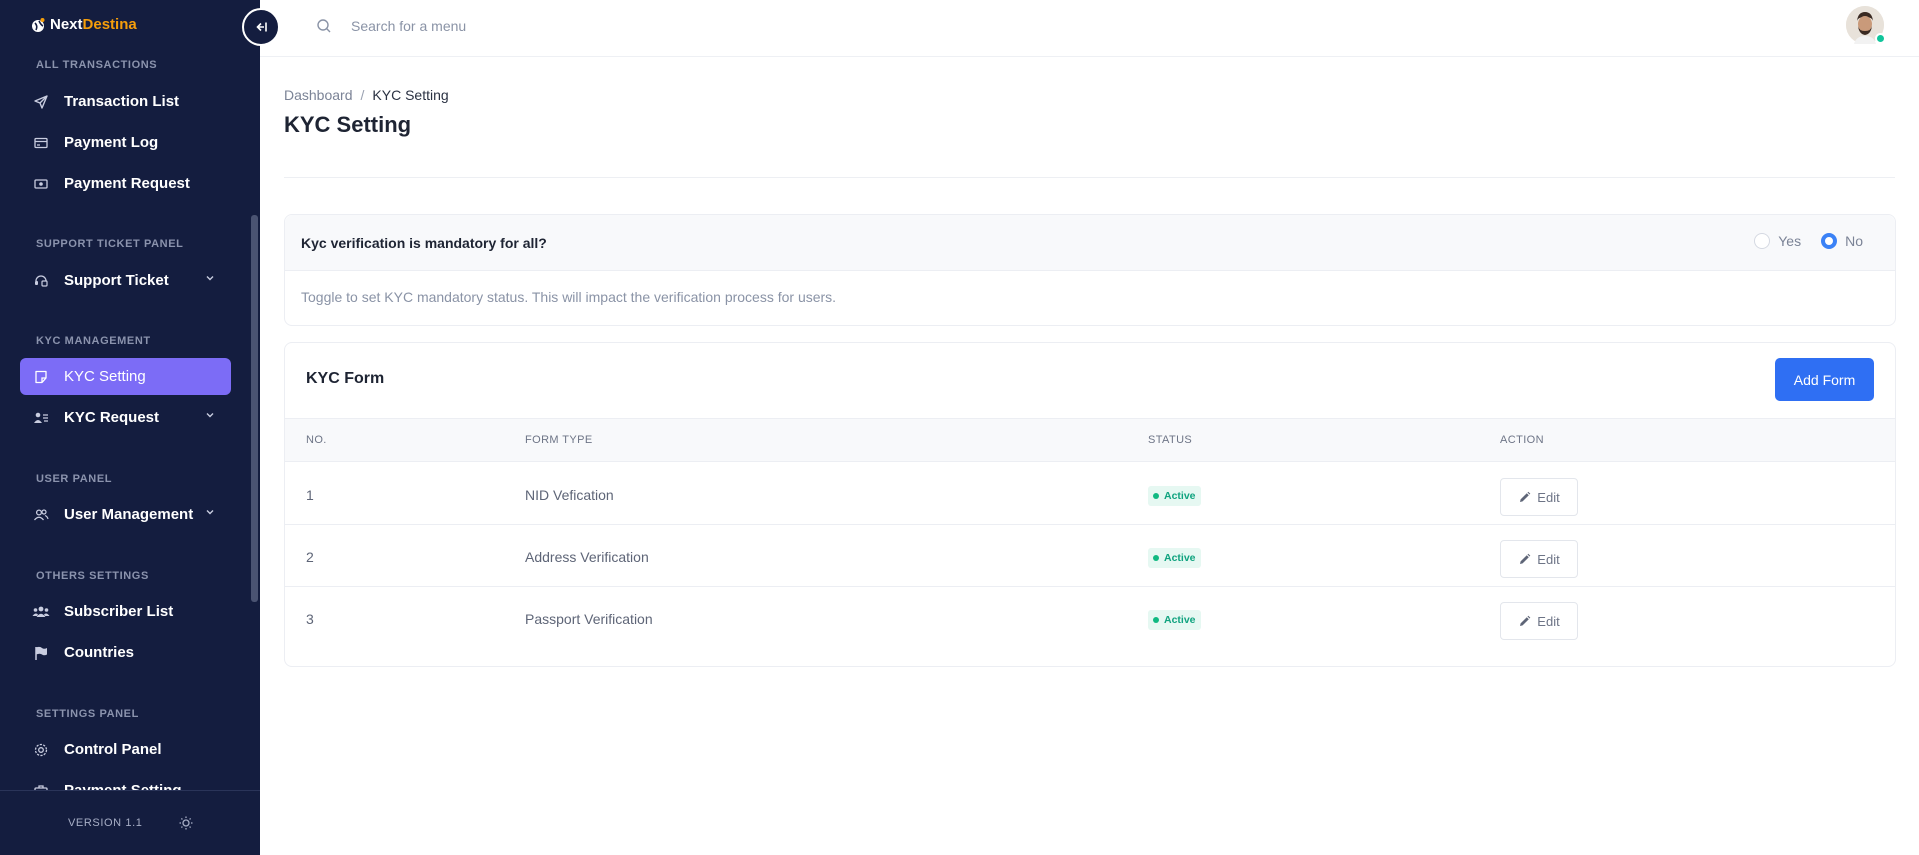 The height and width of the screenshot is (855, 1919). I want to click on column-header-form-type: FORM TYPE, so click(559, 440).